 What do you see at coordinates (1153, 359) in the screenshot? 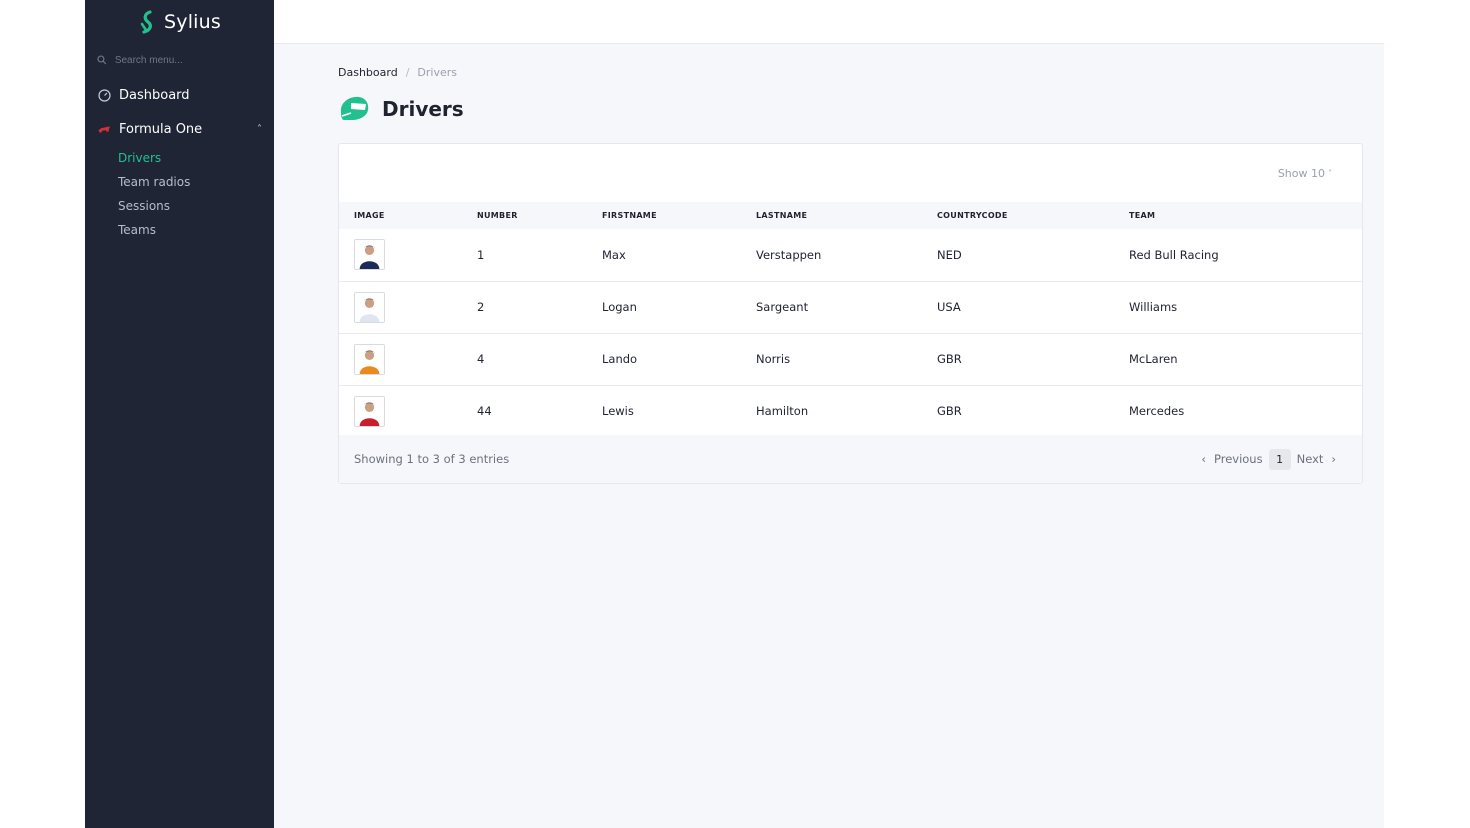
I see `driver-team: McLaren` at bounding box center [1153, 359].